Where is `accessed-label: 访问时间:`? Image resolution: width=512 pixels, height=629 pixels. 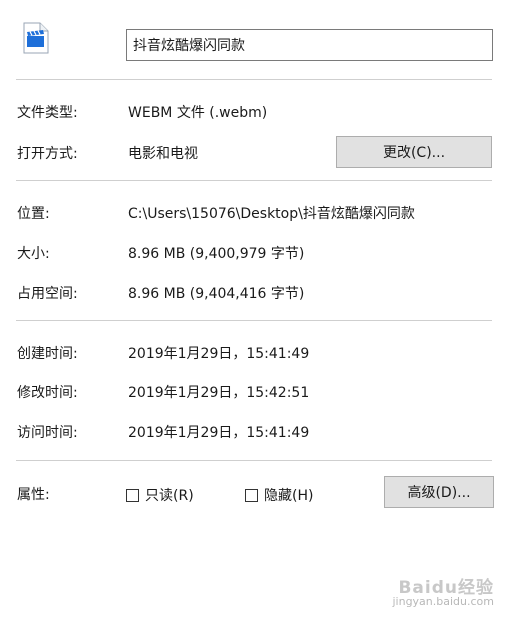 accessed-label: 访问时间: is located at coordinates (47, 433).